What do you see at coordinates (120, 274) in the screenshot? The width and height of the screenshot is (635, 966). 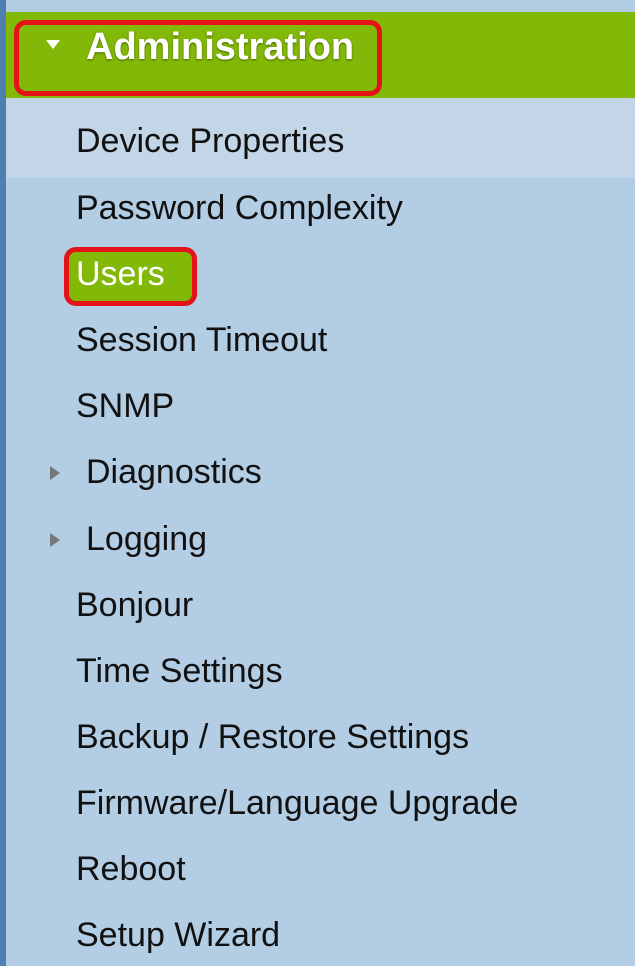 I see `sidebar-item-users: Users` at bounding box center [120, 274].